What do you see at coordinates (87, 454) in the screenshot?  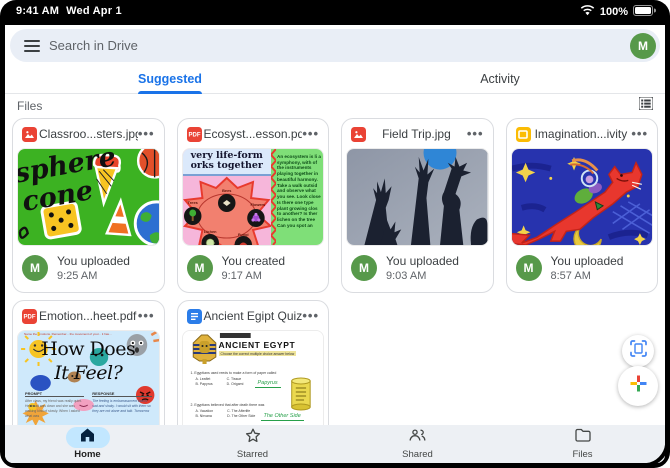 I see `nav-home-label: Home` at bounding box center [87, 454].